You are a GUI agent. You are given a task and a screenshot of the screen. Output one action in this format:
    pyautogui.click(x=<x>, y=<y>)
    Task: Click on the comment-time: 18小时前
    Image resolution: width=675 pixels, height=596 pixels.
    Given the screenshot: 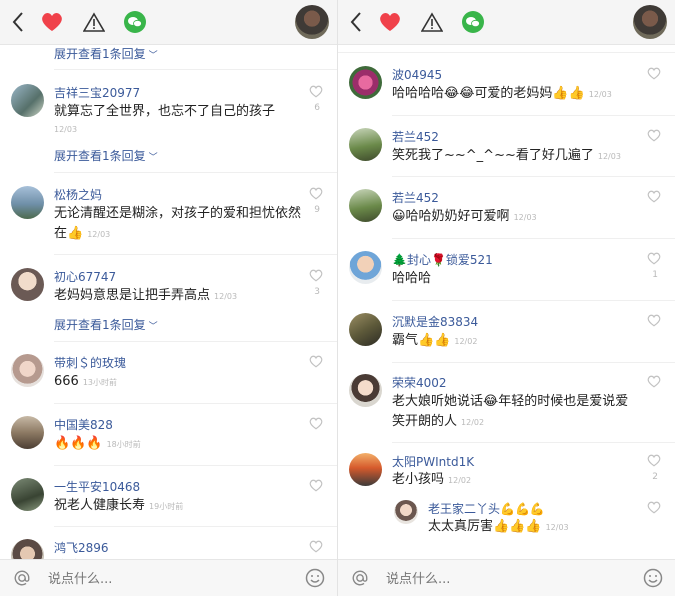 What is the action you would take?
    pyautogui.click(x=123, y=444)
    